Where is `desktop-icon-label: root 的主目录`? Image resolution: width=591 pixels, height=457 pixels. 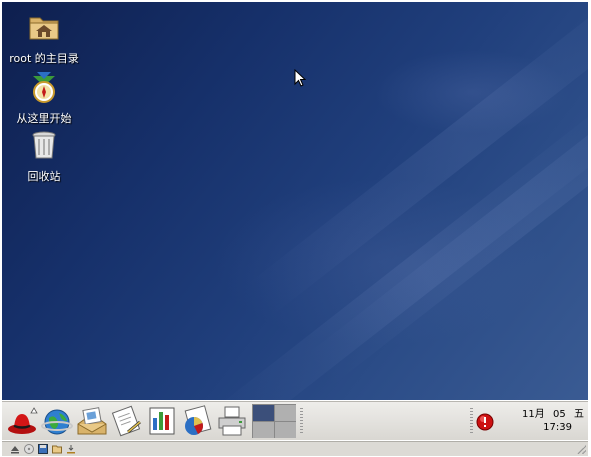
desktop-icon-label: root 的主目录 is located at coordinates (44, 58).